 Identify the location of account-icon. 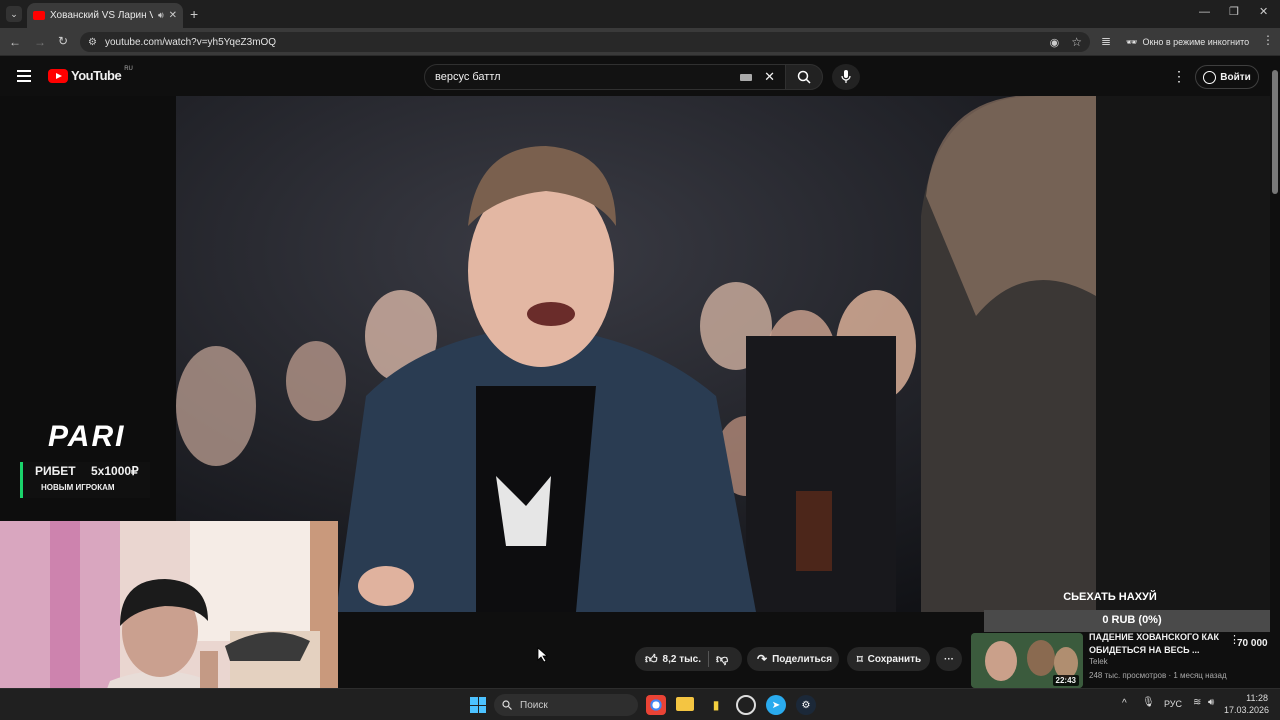
(1210, 77).